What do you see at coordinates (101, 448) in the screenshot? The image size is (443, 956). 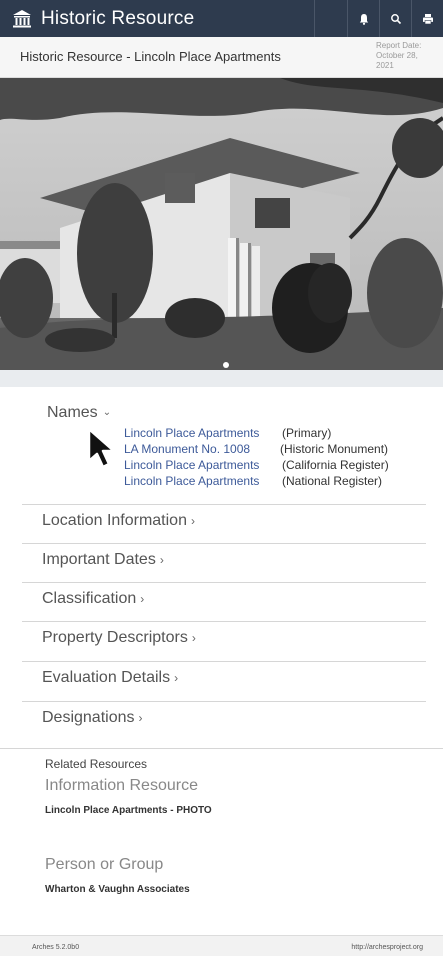 I see `mouse-cursor-icon` at bounding box center [101, 448].